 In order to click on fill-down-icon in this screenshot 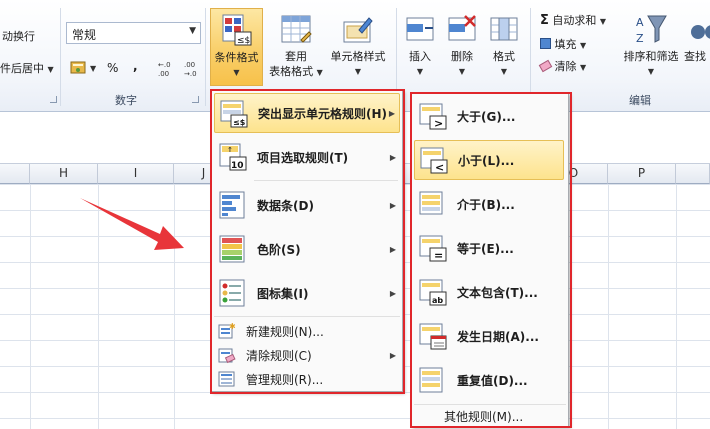, I will do `click(545, 43)`.